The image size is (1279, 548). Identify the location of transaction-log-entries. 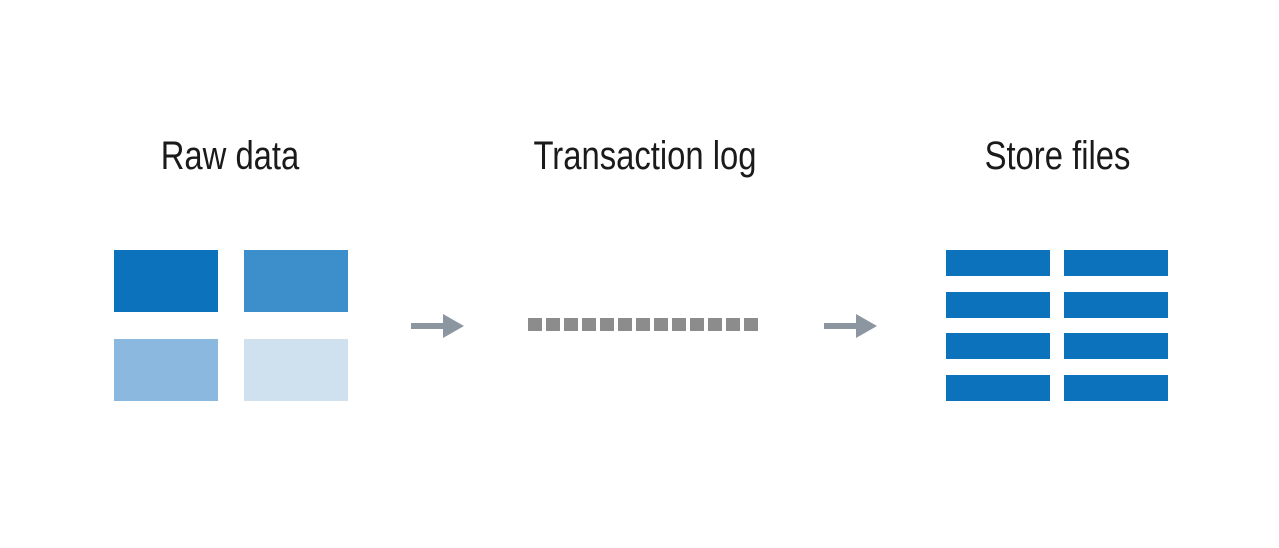
(643, 324).